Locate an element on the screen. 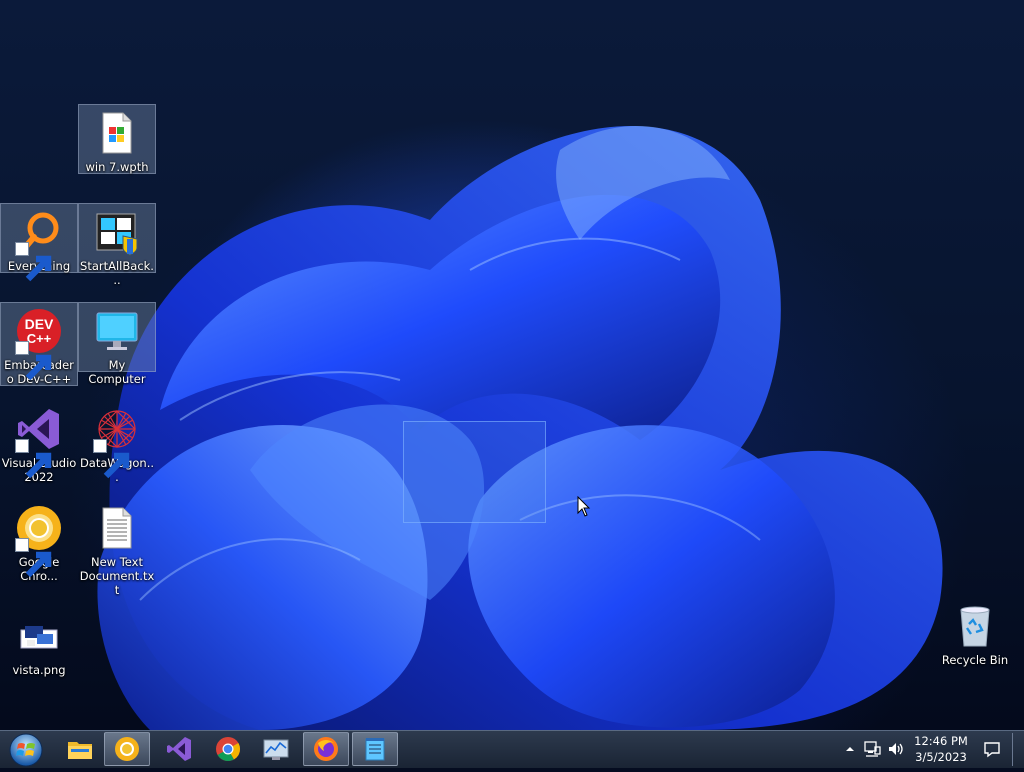 This screenshot has width=1024, height=772. desktop-icon-visual-studio-2022: Visual Studio 2022 is located at coordinates (39, 443).